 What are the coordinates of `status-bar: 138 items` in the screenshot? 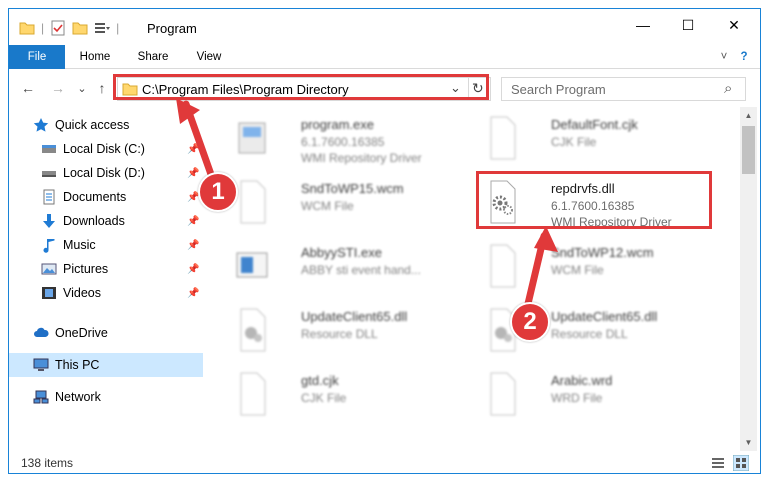 It's located at (384, 463).